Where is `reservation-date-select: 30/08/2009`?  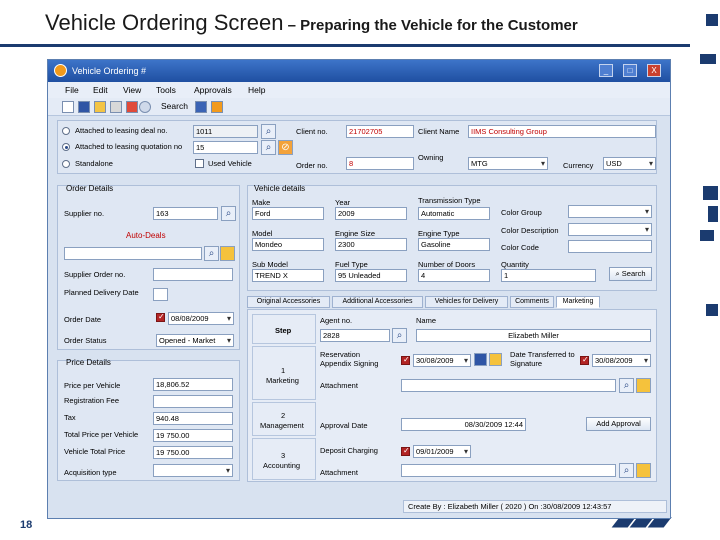
reservation-date-select: 30/08/2009 is located at coordinates (442, 360).